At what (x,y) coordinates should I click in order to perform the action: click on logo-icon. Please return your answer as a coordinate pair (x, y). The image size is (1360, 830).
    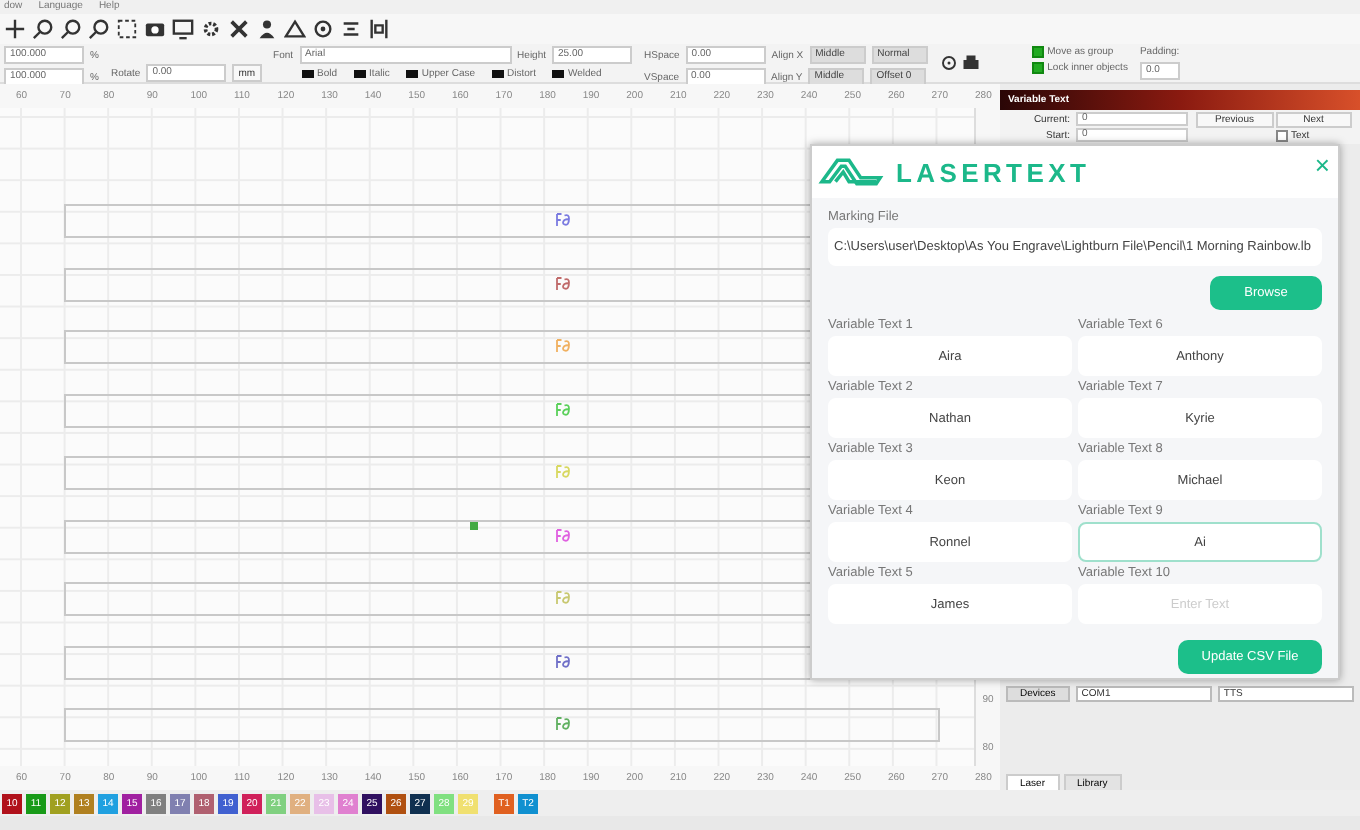
    Looking at the image, I should click on (851, 172).